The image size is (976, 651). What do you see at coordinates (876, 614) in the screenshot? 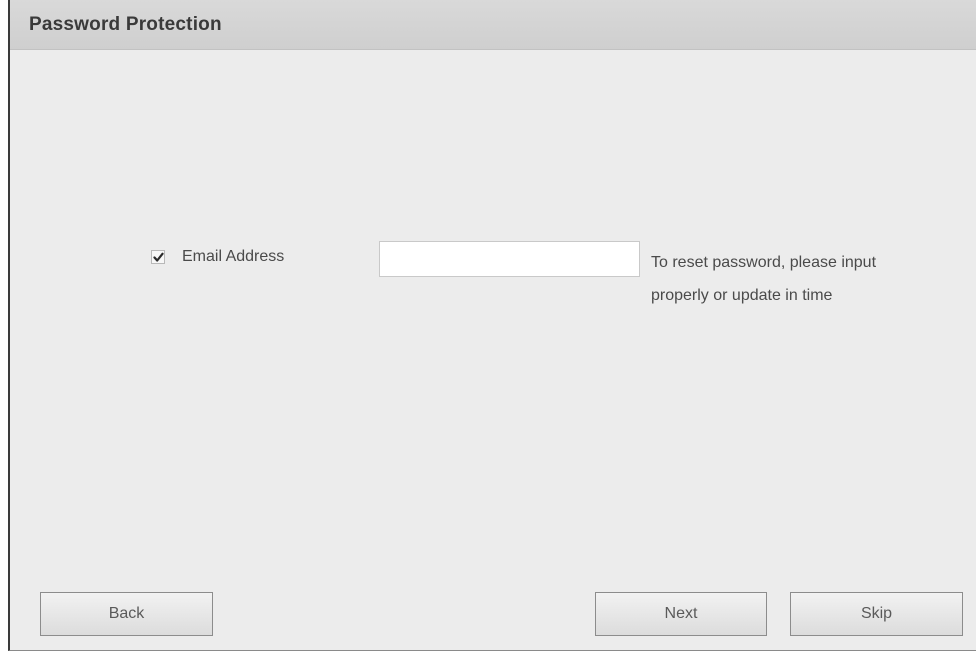
I see `skip-button: Skip` at bounding box center [876, 614].